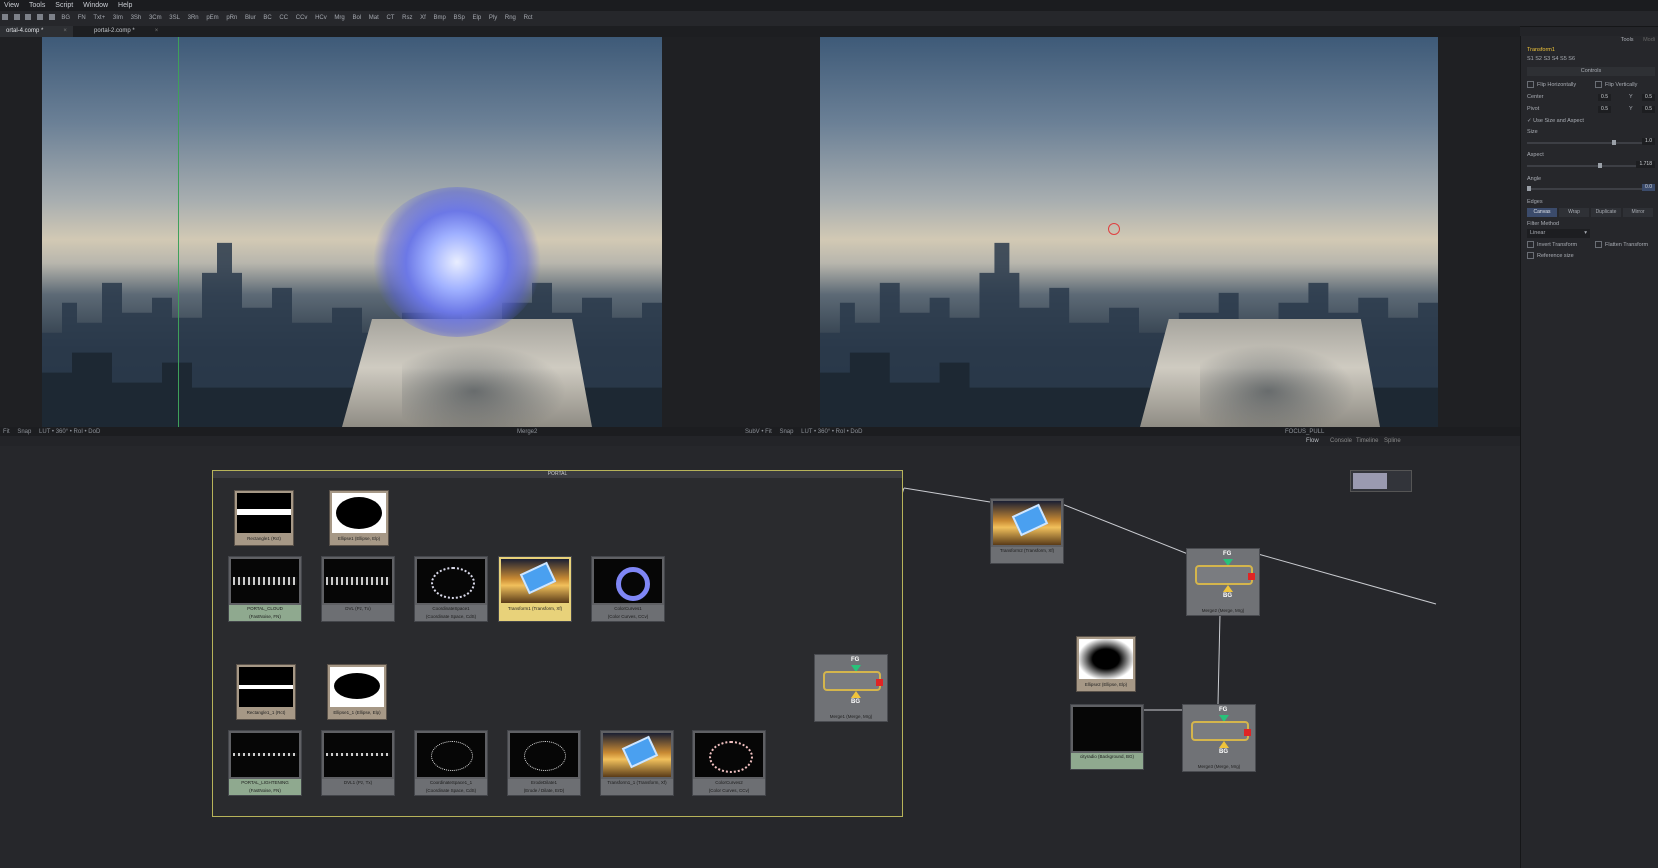 The image size is (1658, 868). I want to click on node-portal-lightening: PORTAL_LIGHTENING (FastNoise, FN), so click(265, 763).